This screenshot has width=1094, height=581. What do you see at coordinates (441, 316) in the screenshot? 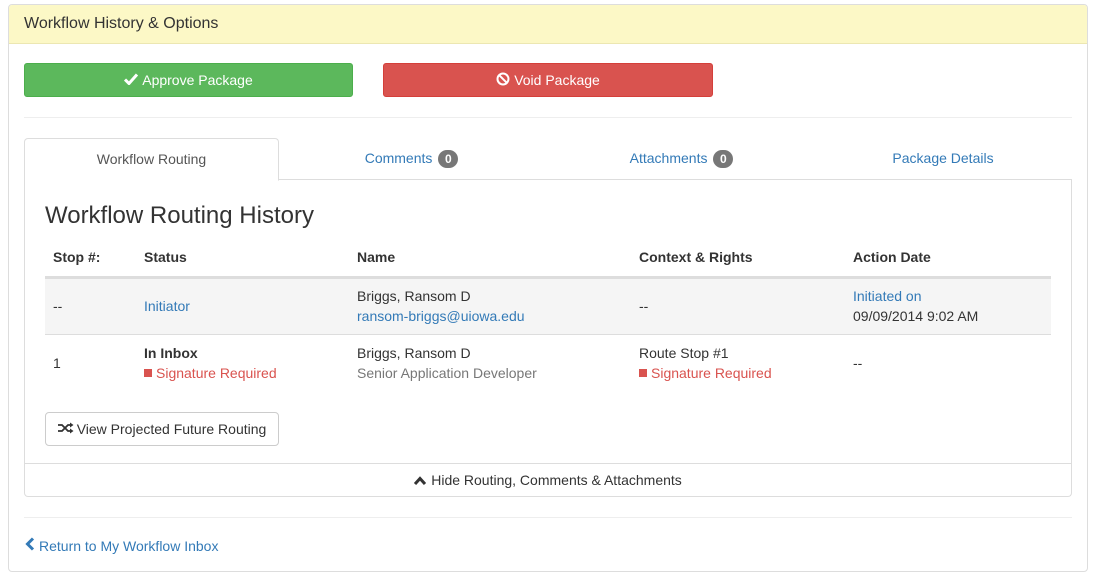
I see `email-link: ransom-briggs@uiowa.edu` at bounding box center [441, 316].